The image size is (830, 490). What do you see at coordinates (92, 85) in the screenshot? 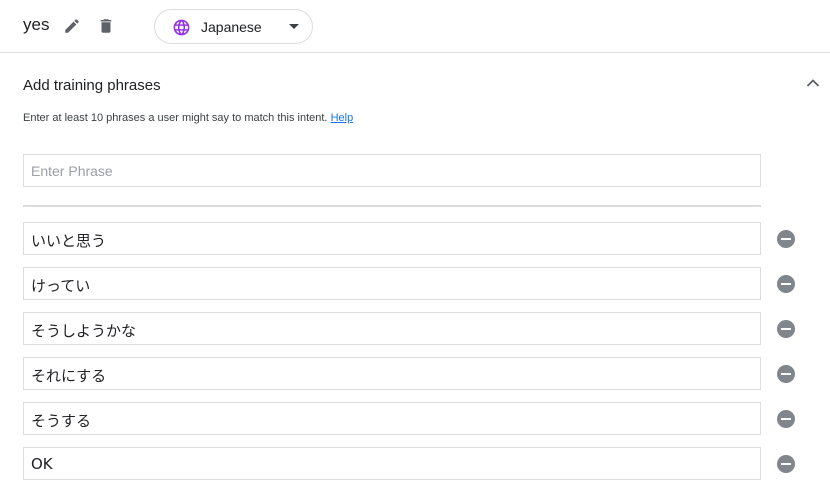
I see `section-title: Add training phrases` at bounding box center [92, 85].